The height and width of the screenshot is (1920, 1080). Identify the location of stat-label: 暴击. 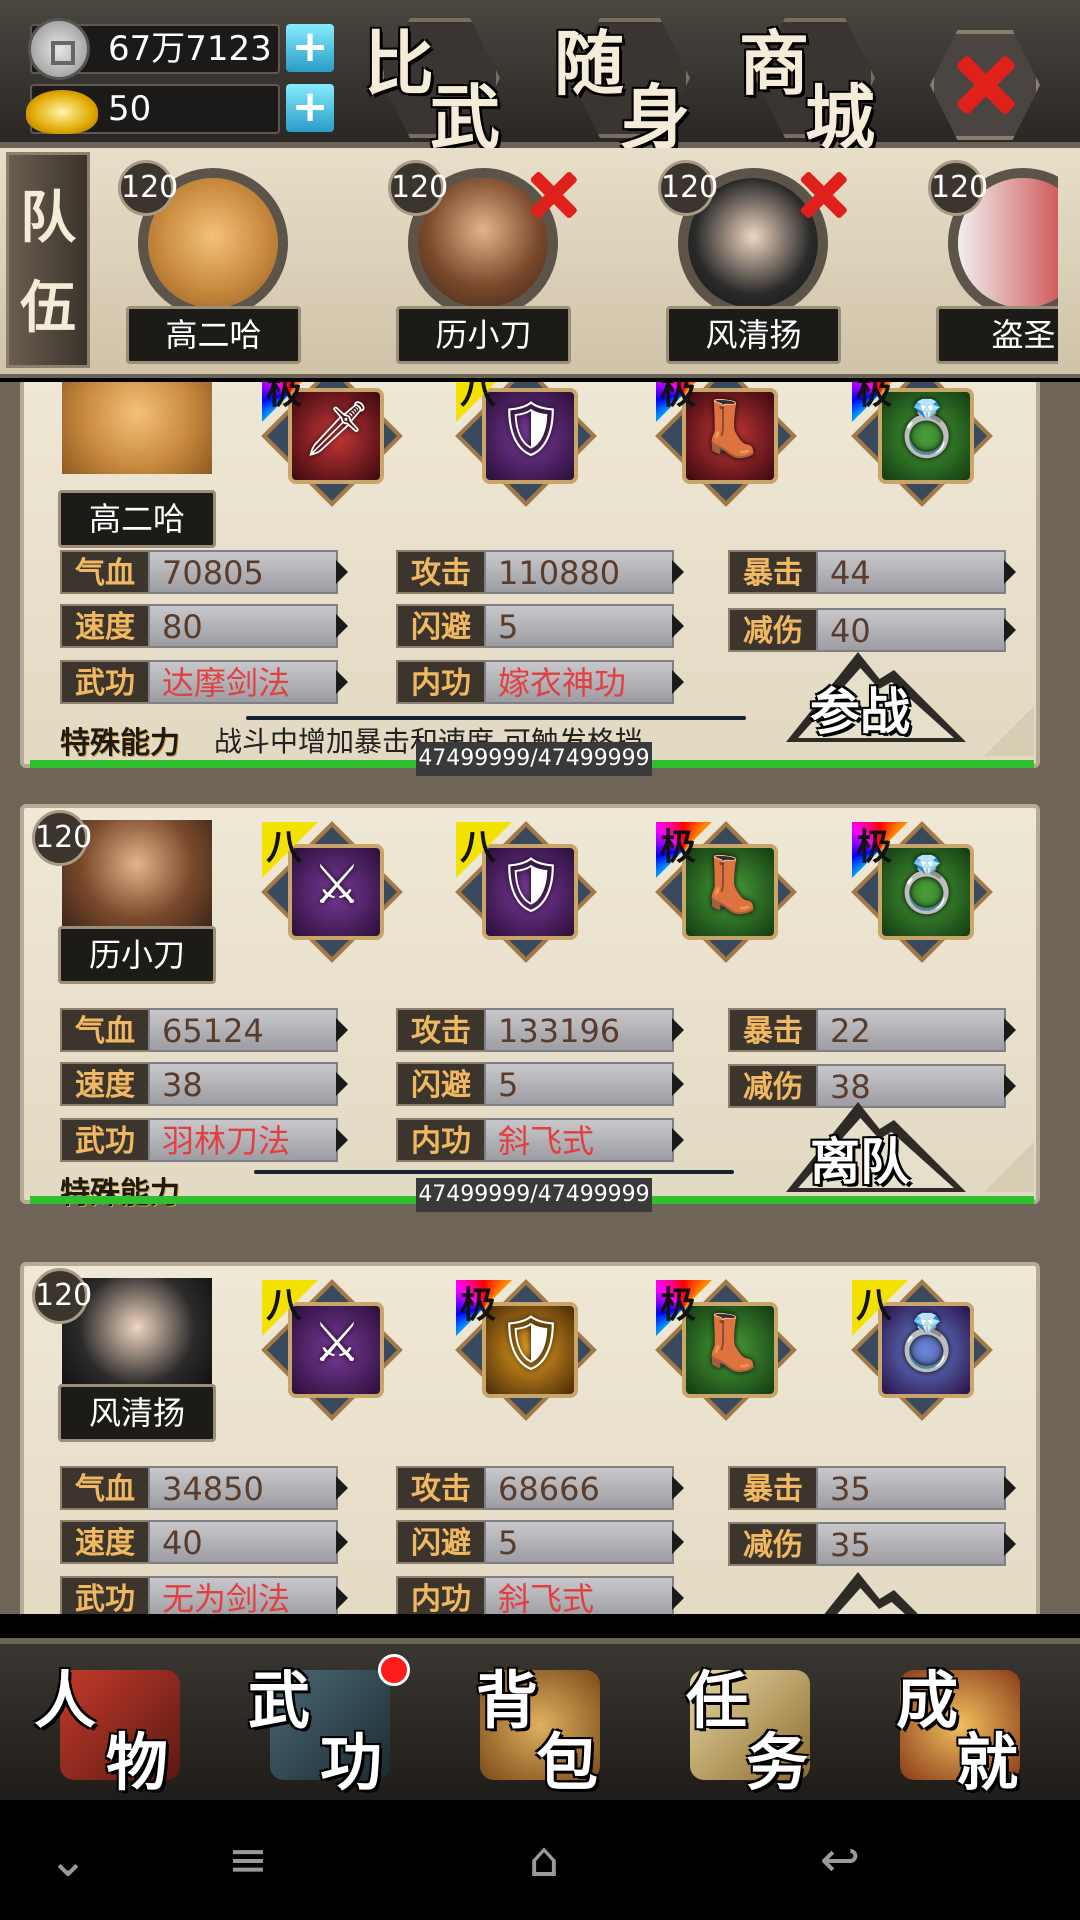
(773, 1488).